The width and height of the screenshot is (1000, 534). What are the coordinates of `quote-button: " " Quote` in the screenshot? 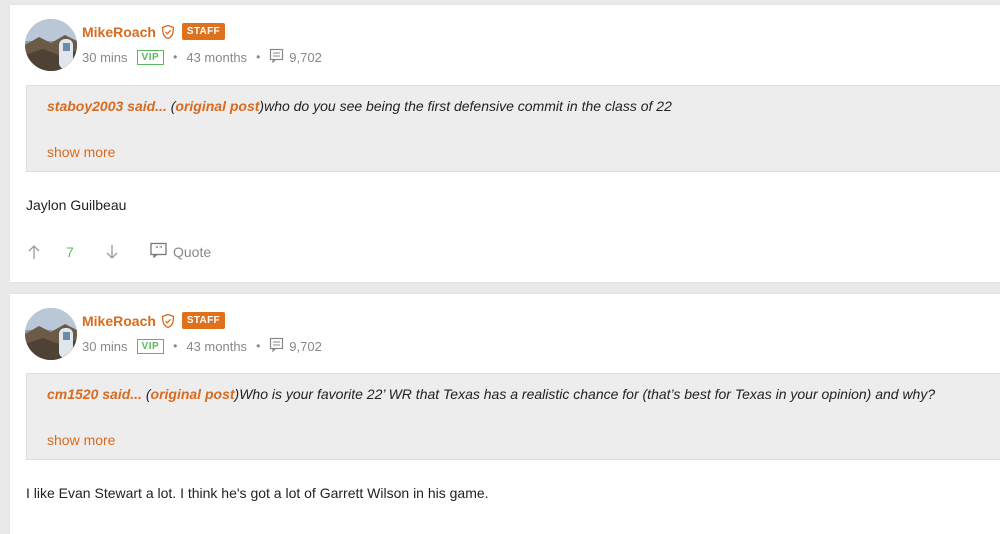 It's located at (180, 251).